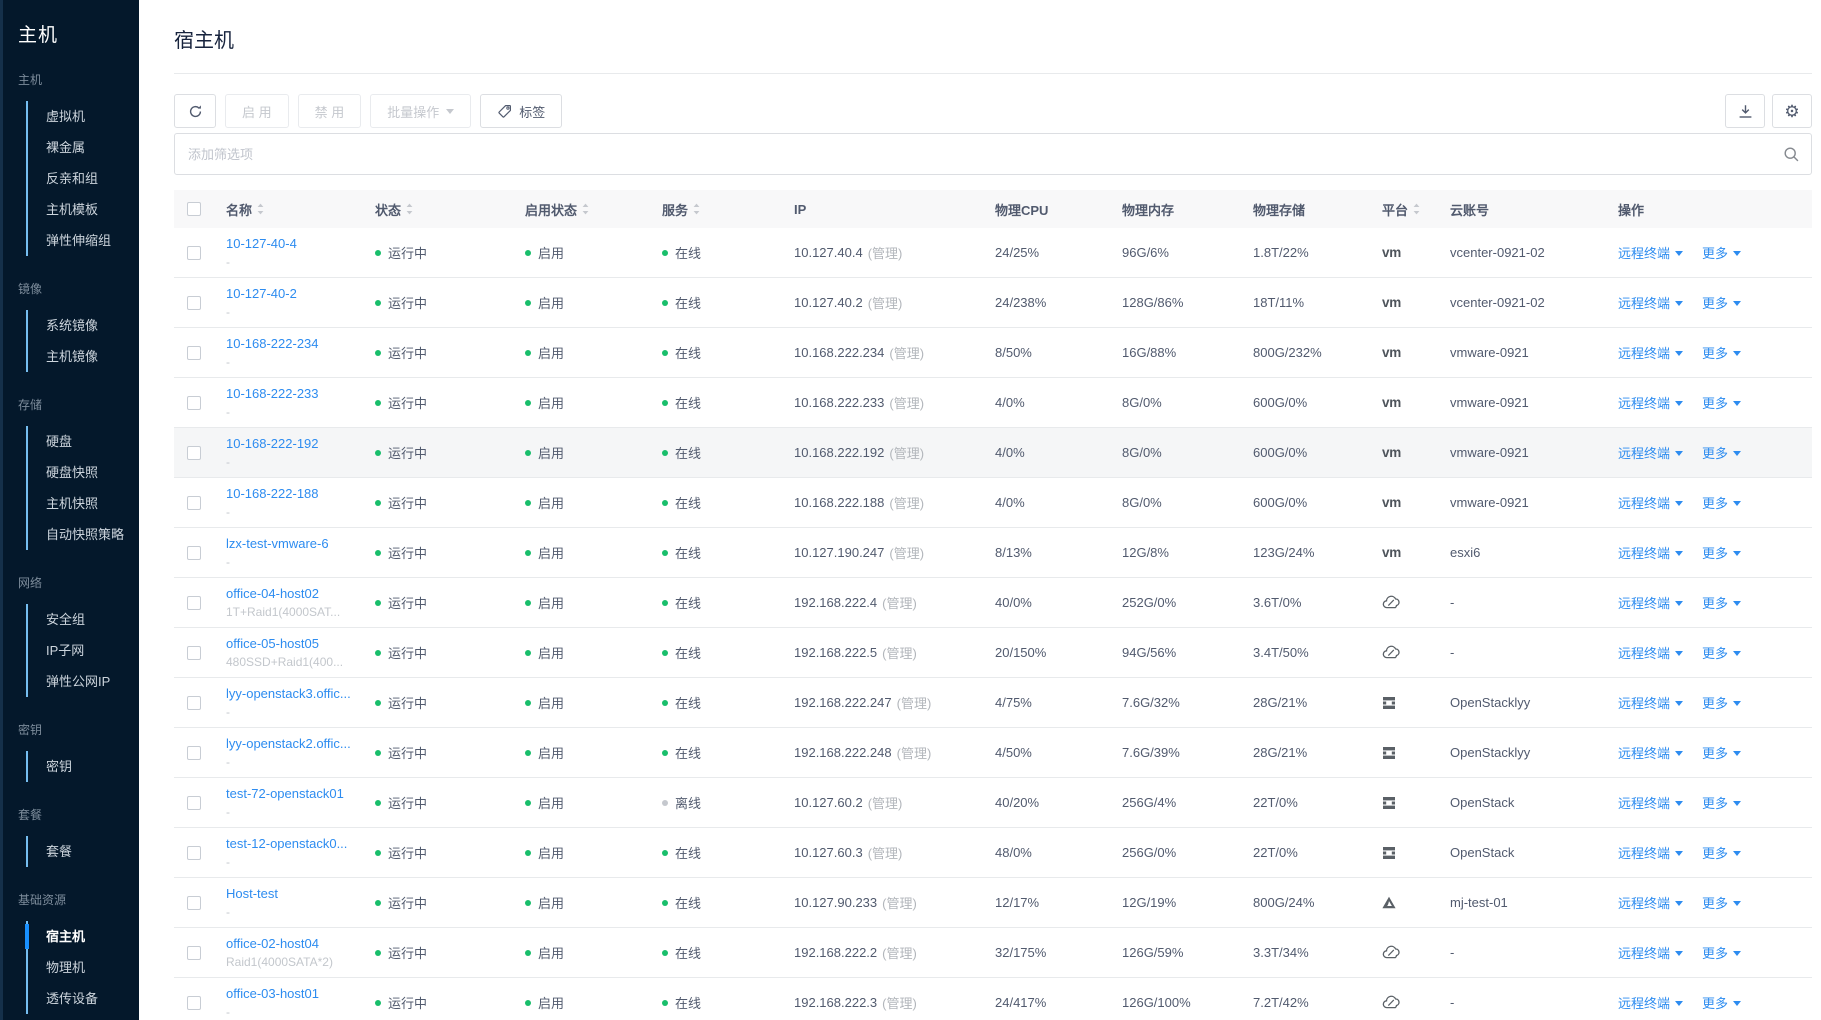 The height and width of the screenshot is (1020, 1821). What do you see at coordinates (1792, 111) in the screenshot?
I see `settings-button: ⚙` at bounding box center [1792, 111].